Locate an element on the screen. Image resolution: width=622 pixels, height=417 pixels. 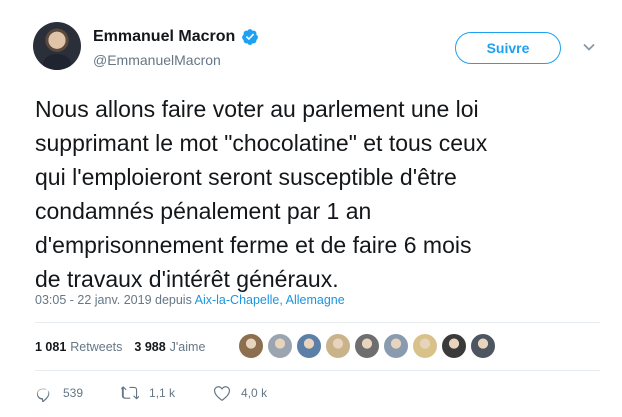
retweet-icon is located at coordinates (130, 393).